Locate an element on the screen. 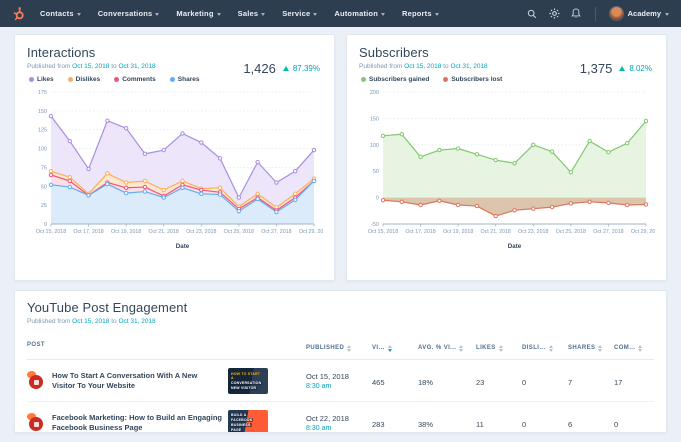  published-cell: Oct 22, 2018 8:30 am is located at coordinates (339, 423).